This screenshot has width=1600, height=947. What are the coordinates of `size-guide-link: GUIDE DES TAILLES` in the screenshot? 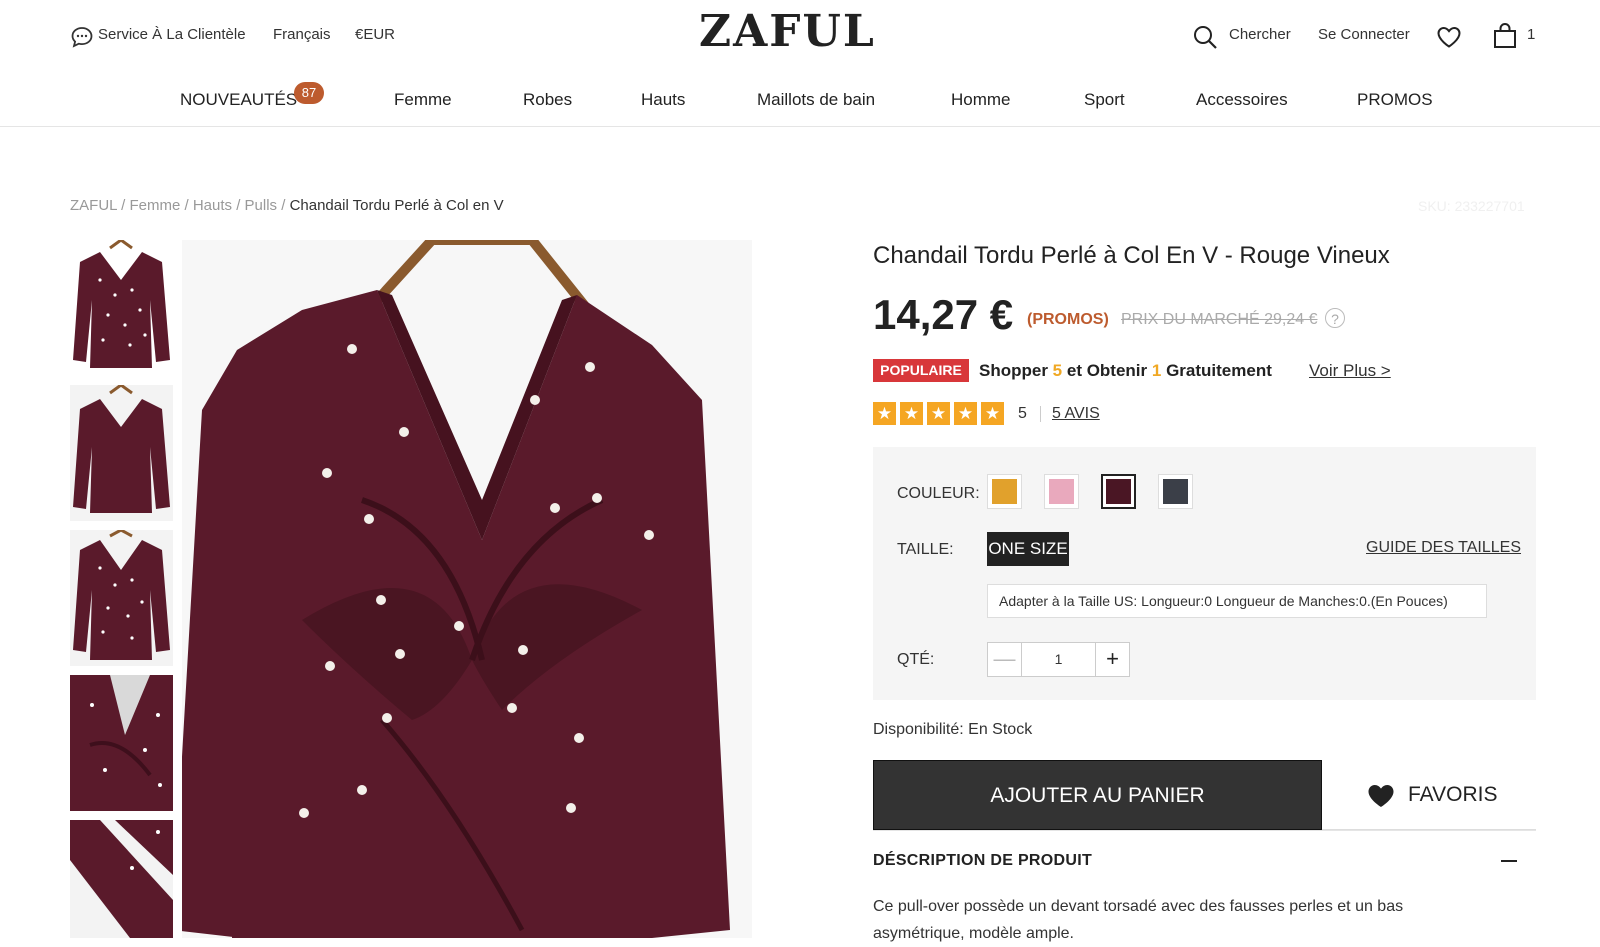 It's located at (1443, 548).